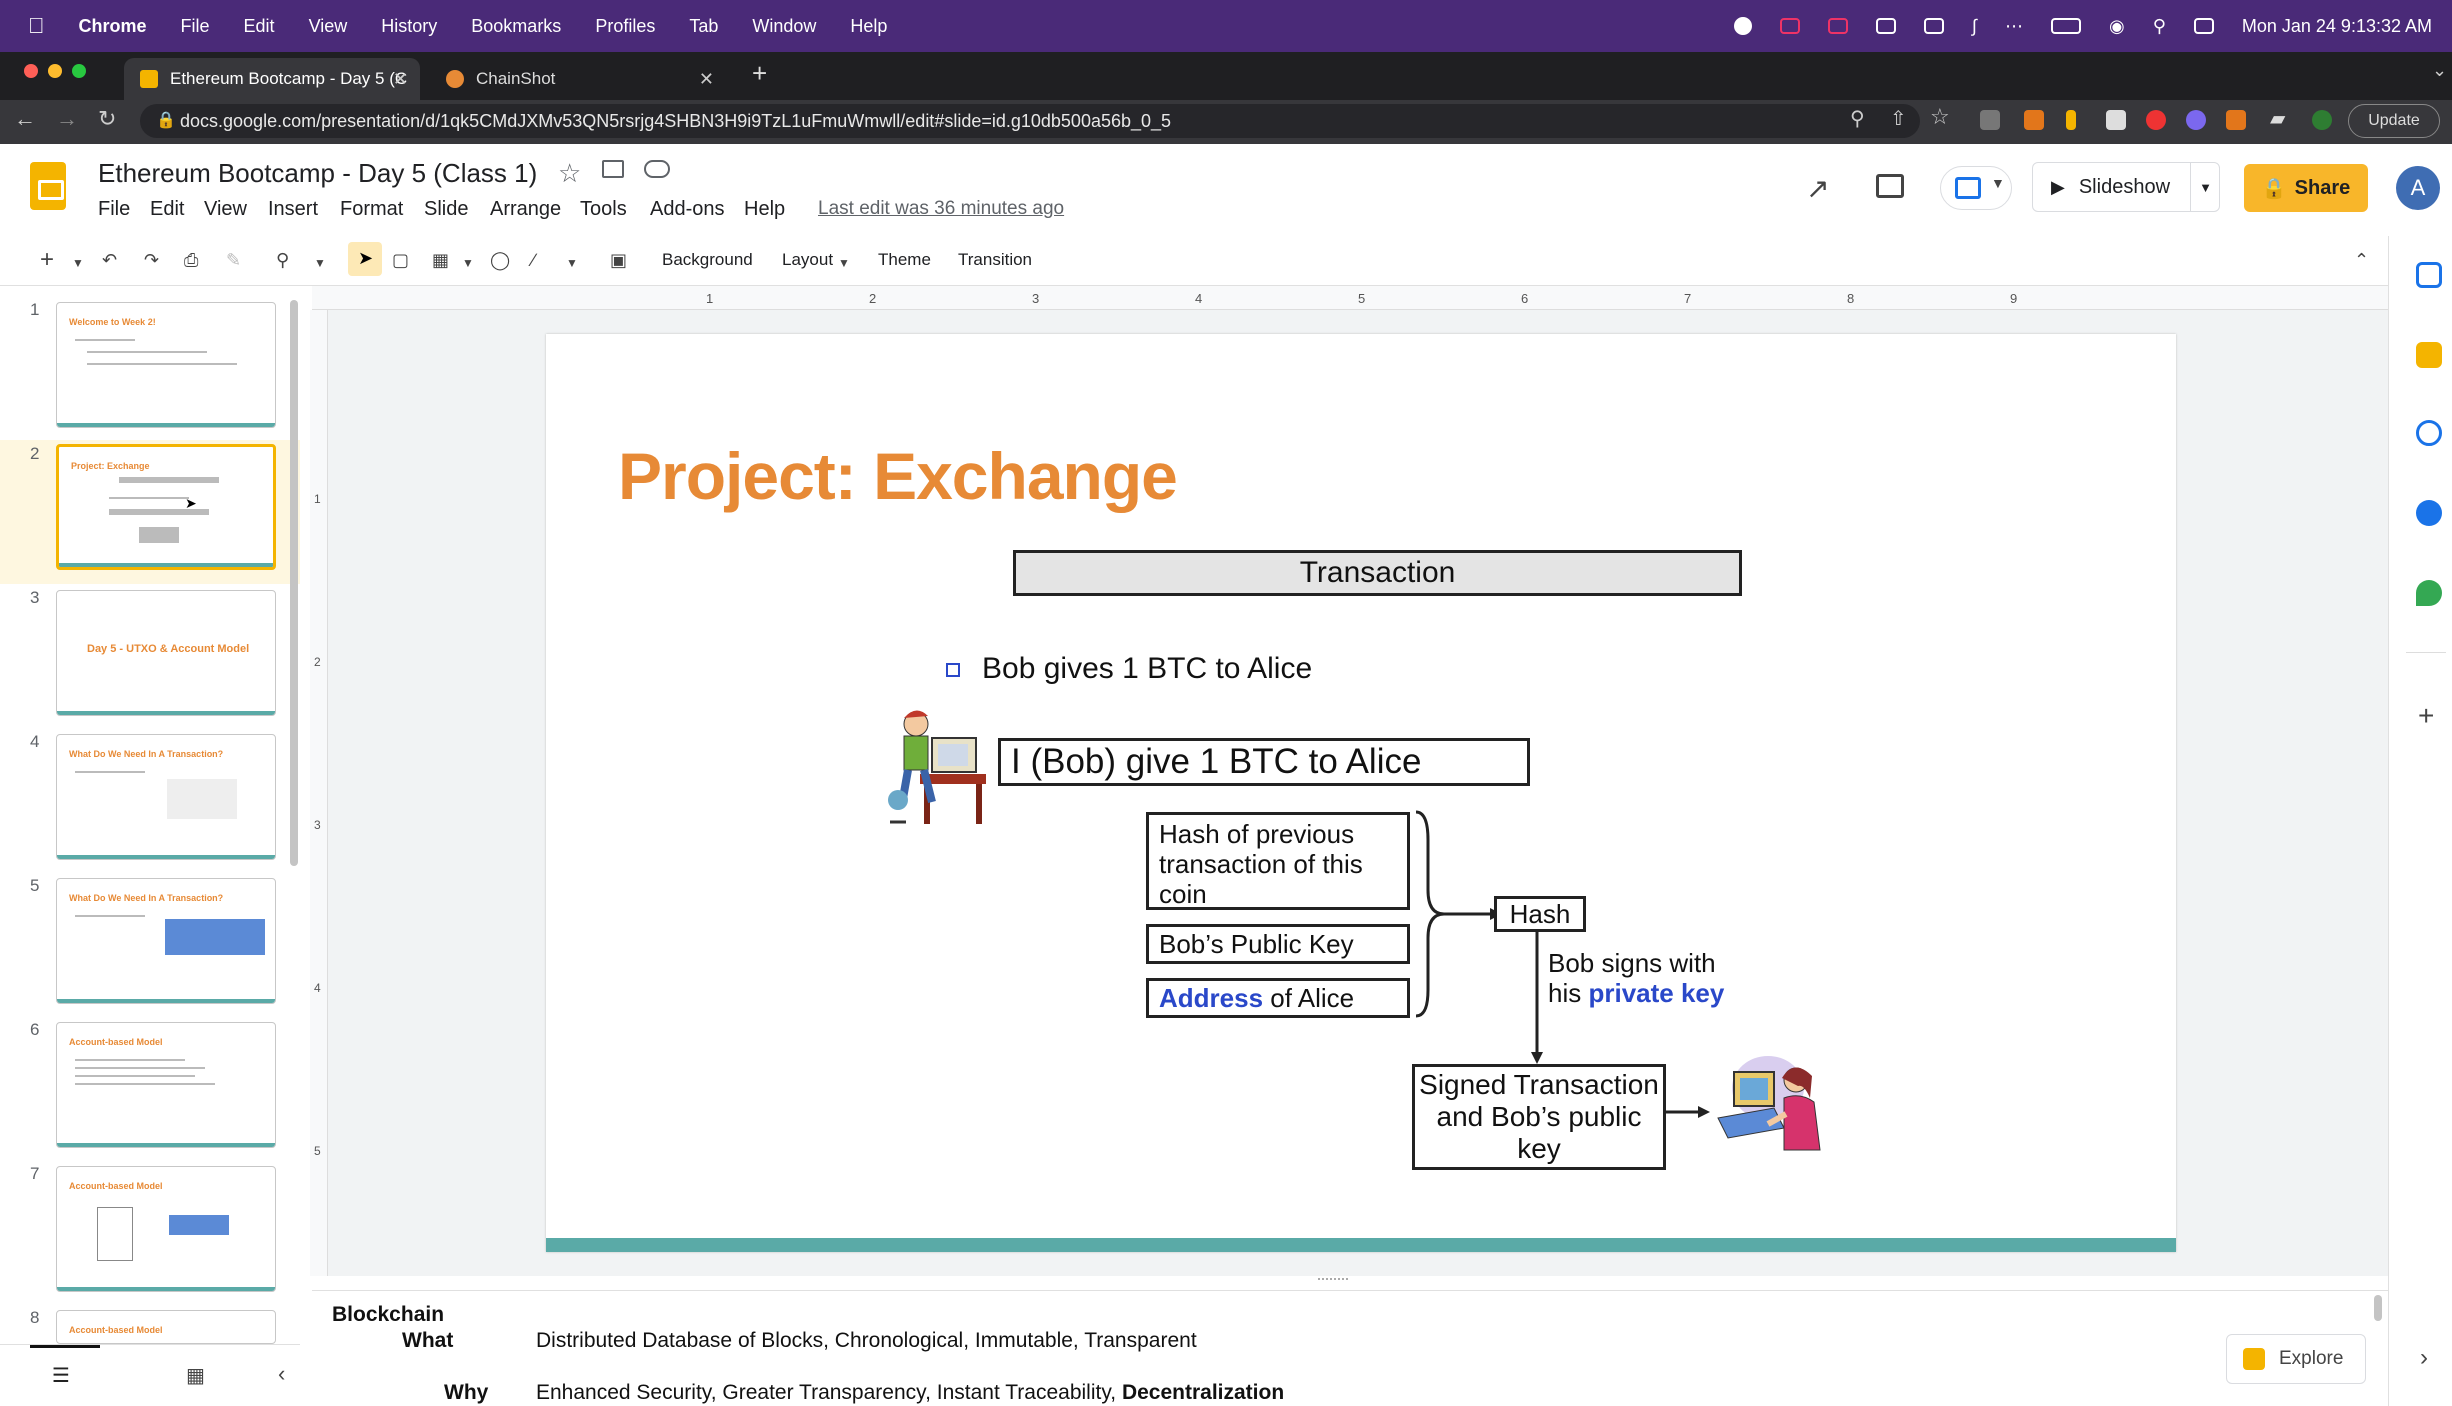 The width and height of the screenshot is (2452, 1406). I want to click on menu-arrange: Arrange, so click(525, 209).